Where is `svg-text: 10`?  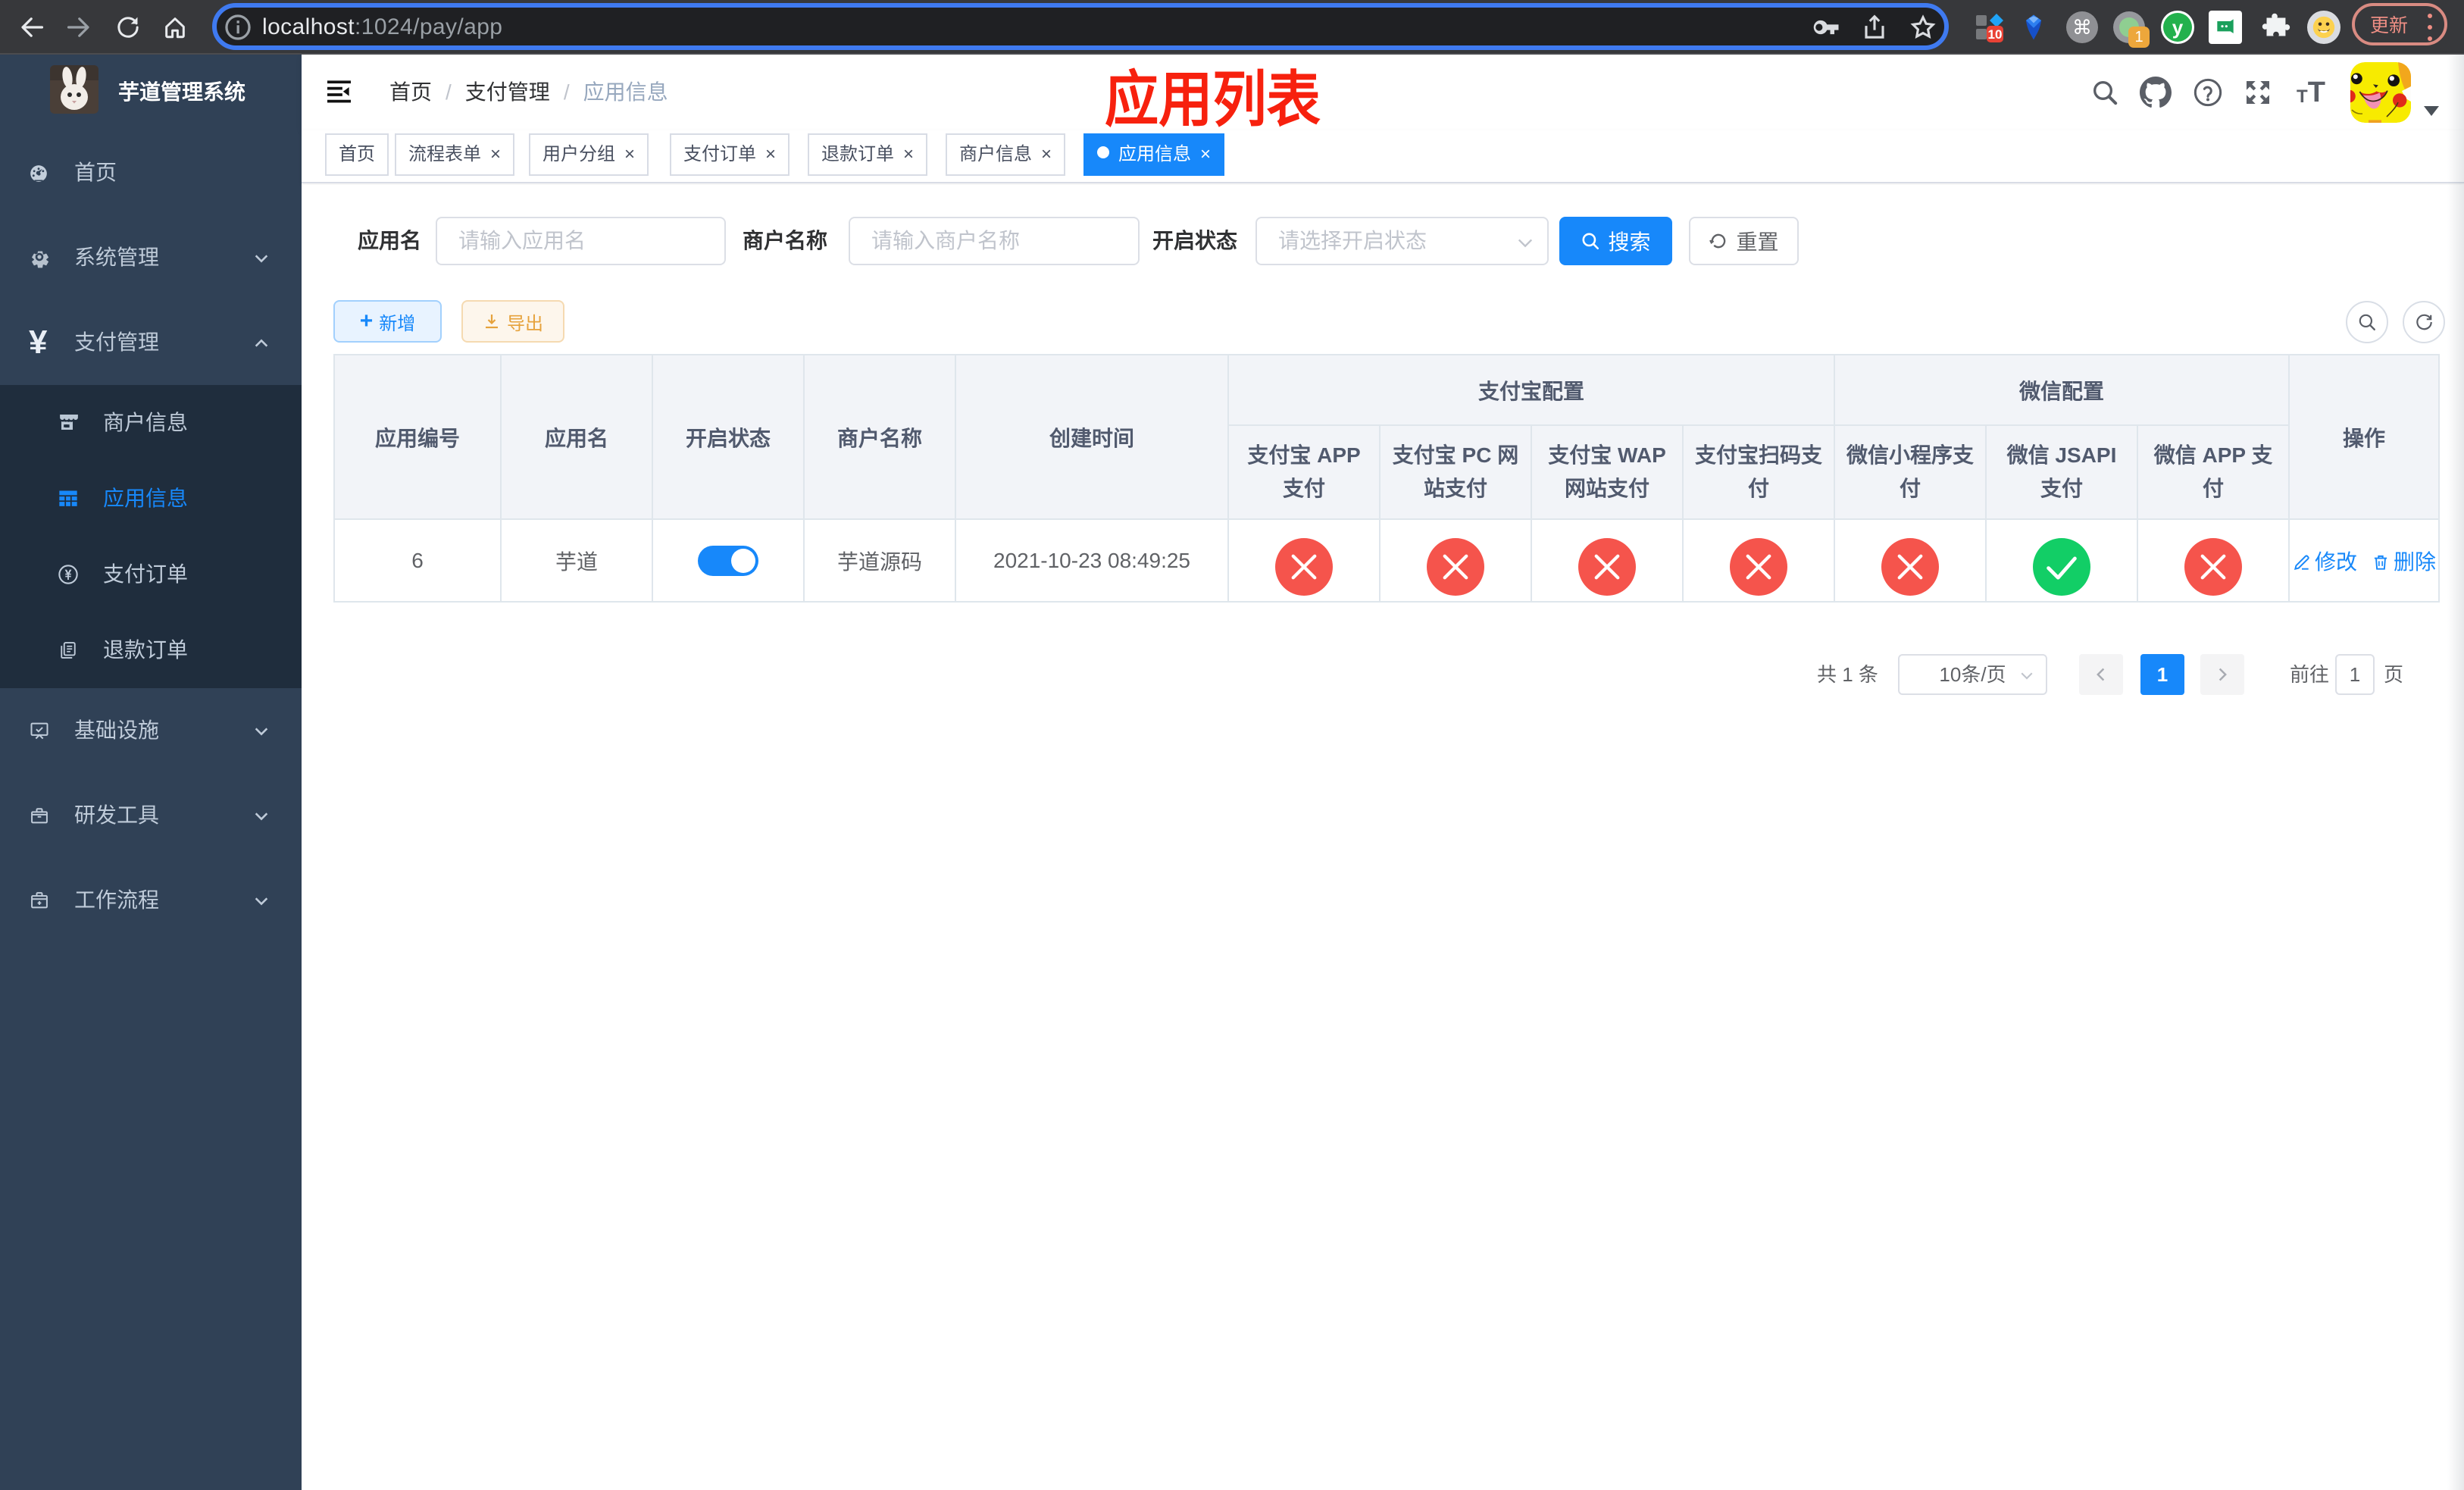 svg-text: 10 is located at coordinates (1995, 35).